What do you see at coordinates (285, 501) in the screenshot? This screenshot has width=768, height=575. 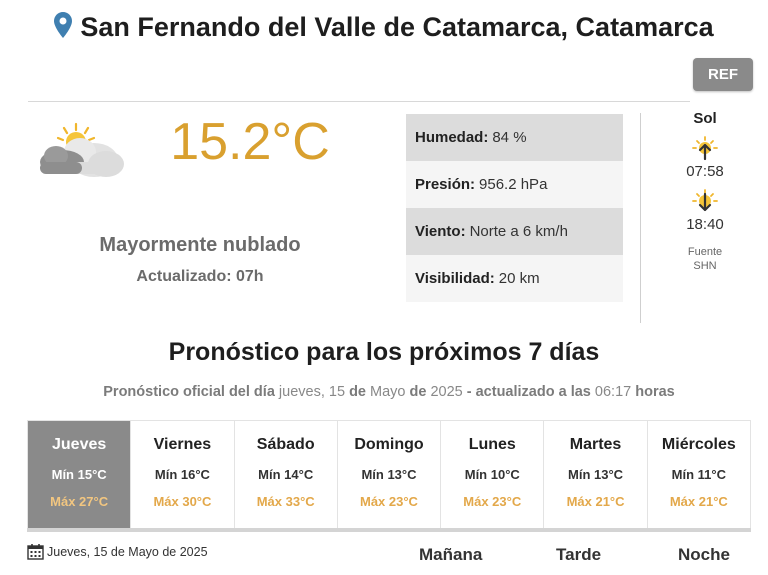 I see `day-max: Máx 33°C` at bounding box center [285, 501].